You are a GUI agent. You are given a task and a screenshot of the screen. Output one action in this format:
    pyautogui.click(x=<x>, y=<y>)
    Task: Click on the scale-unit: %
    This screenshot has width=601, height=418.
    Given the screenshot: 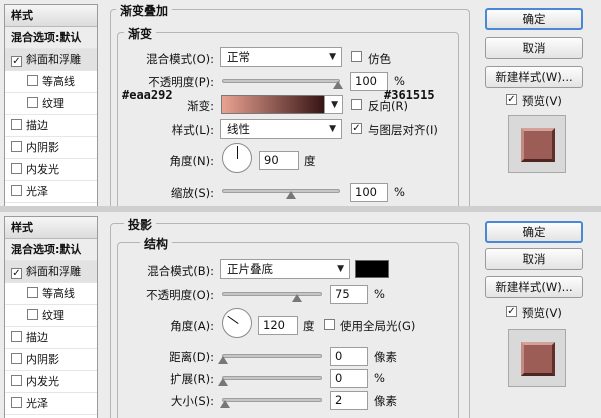 What is the action you would take?
    pyautogui.click(x=399, y=192)
    